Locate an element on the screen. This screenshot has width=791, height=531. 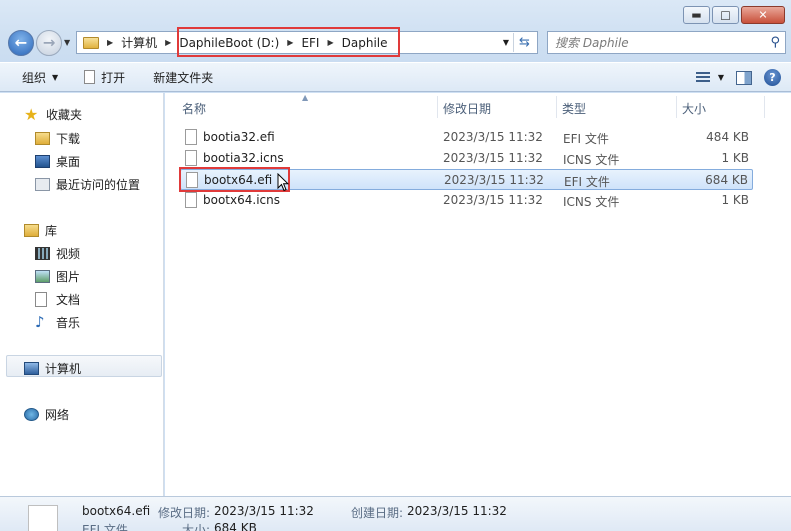
sidebar-item-network: 网络 is located at coordinates (46, 414).